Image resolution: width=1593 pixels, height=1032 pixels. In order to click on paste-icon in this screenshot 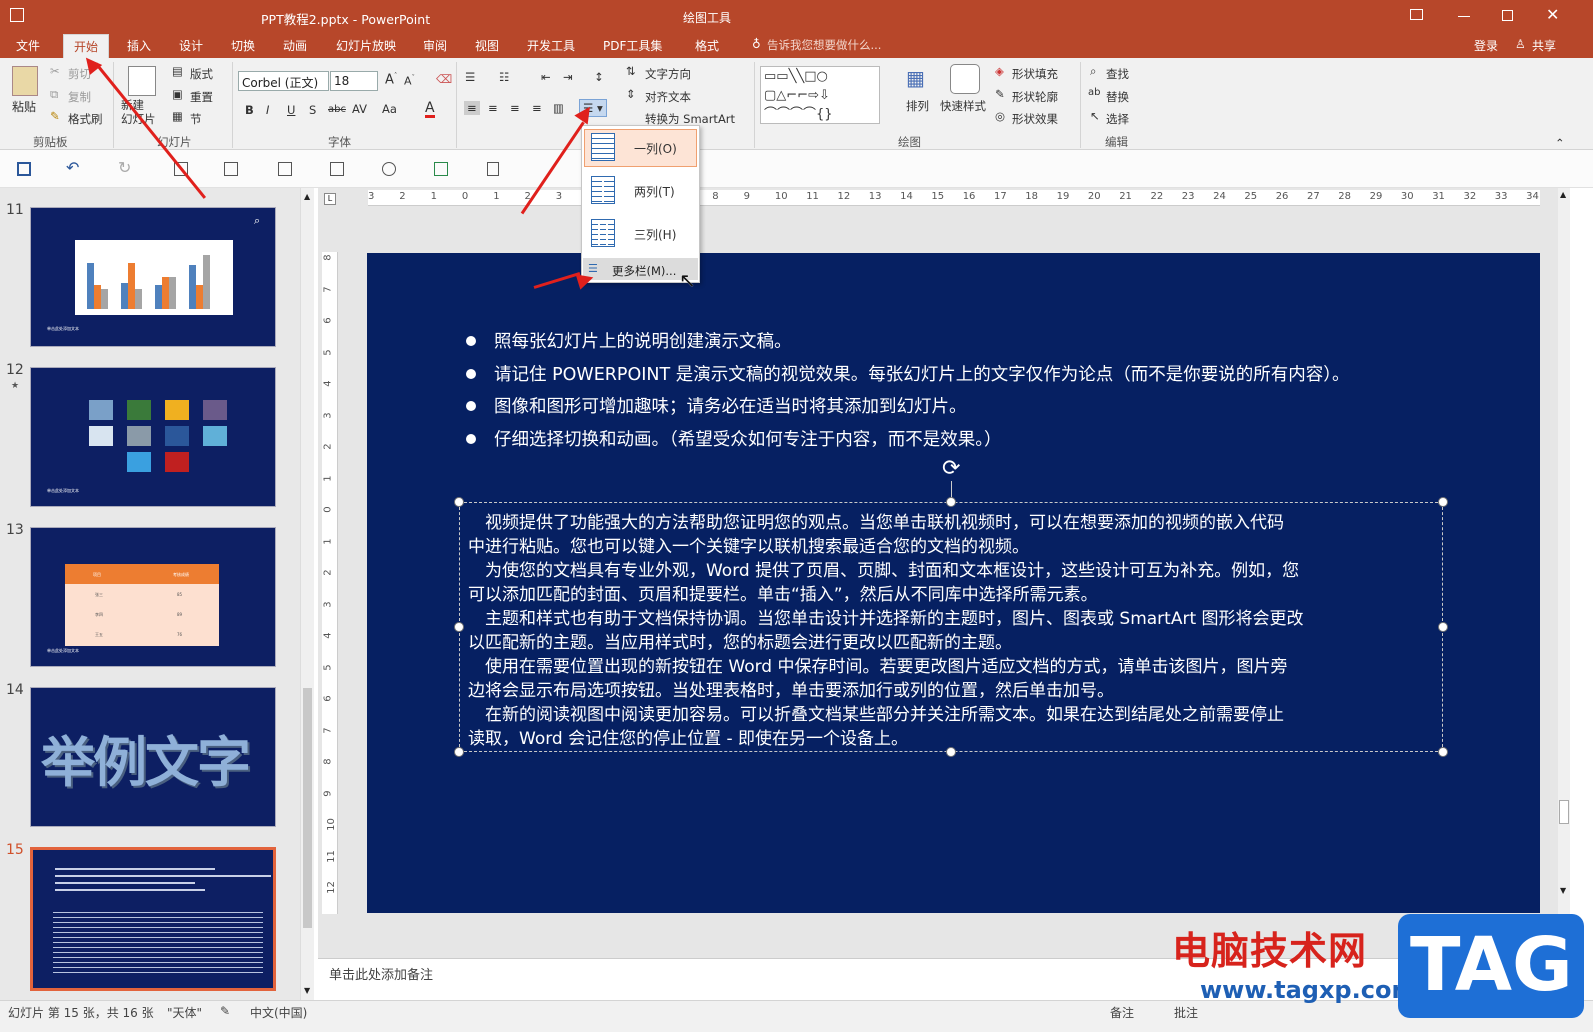, I will do `click(25, 81)`.